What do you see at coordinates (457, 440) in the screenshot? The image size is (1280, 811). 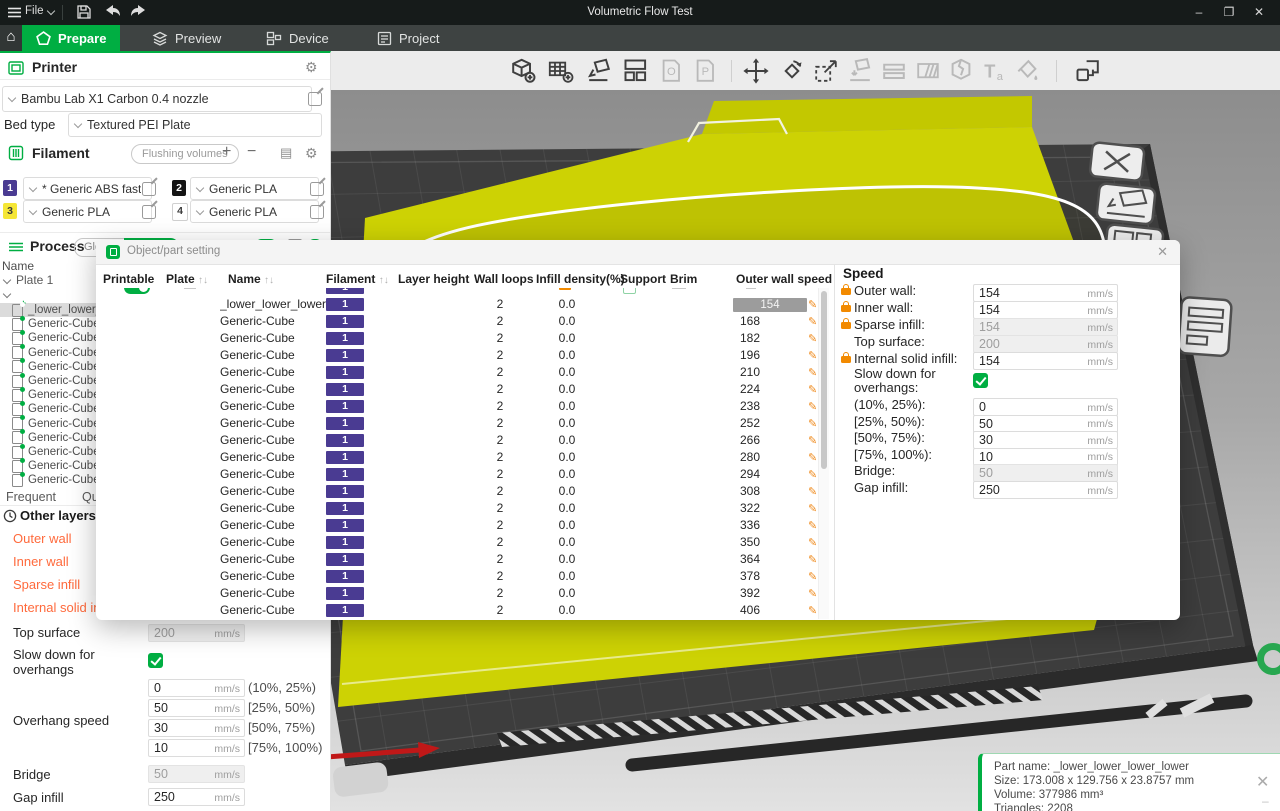 I see `table-row: Generic-Cube 1 2 0.0 266 ✎` at bounding box center [457, 440].